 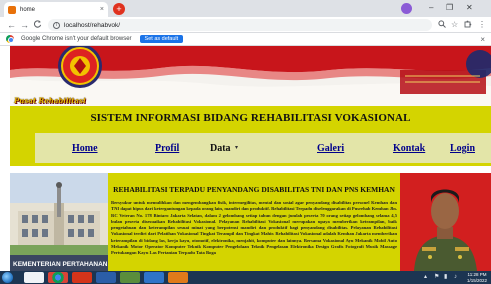 I want to click on chrome-icon, so click(x=10, y=39).